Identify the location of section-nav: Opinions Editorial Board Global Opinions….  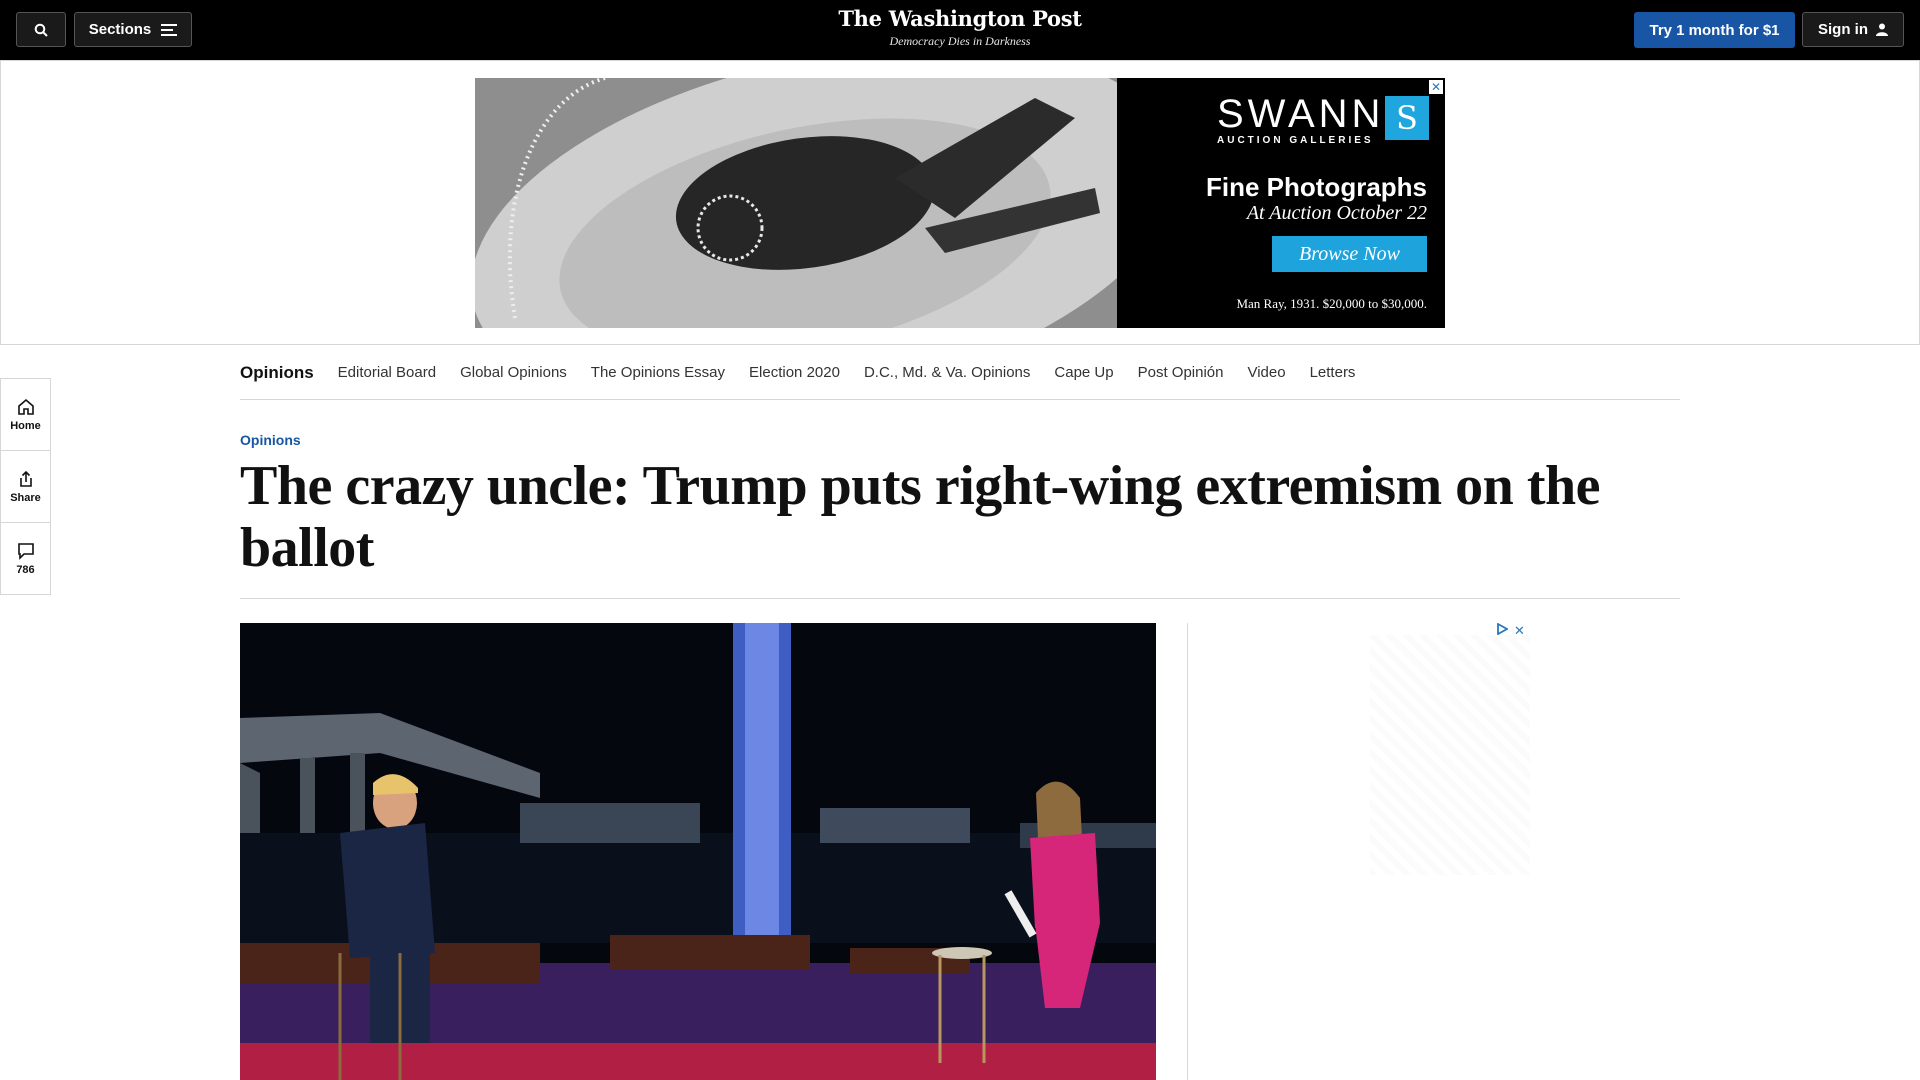
(960, 373).